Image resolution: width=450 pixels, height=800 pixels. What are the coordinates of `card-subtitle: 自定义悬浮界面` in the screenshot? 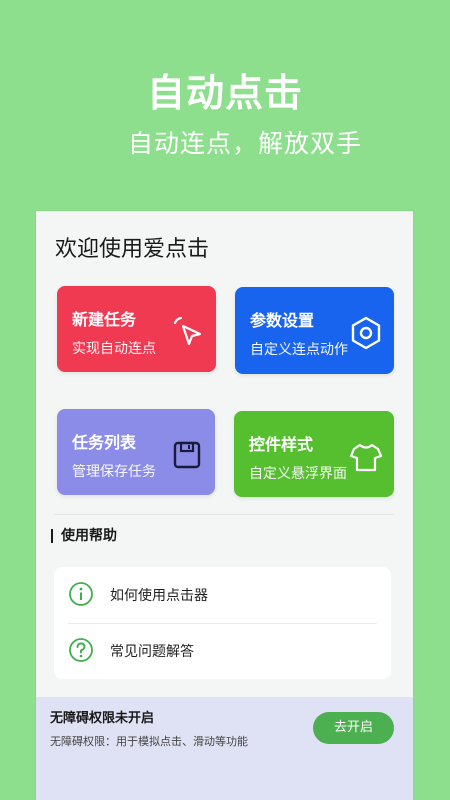 It's located at (298, 474).